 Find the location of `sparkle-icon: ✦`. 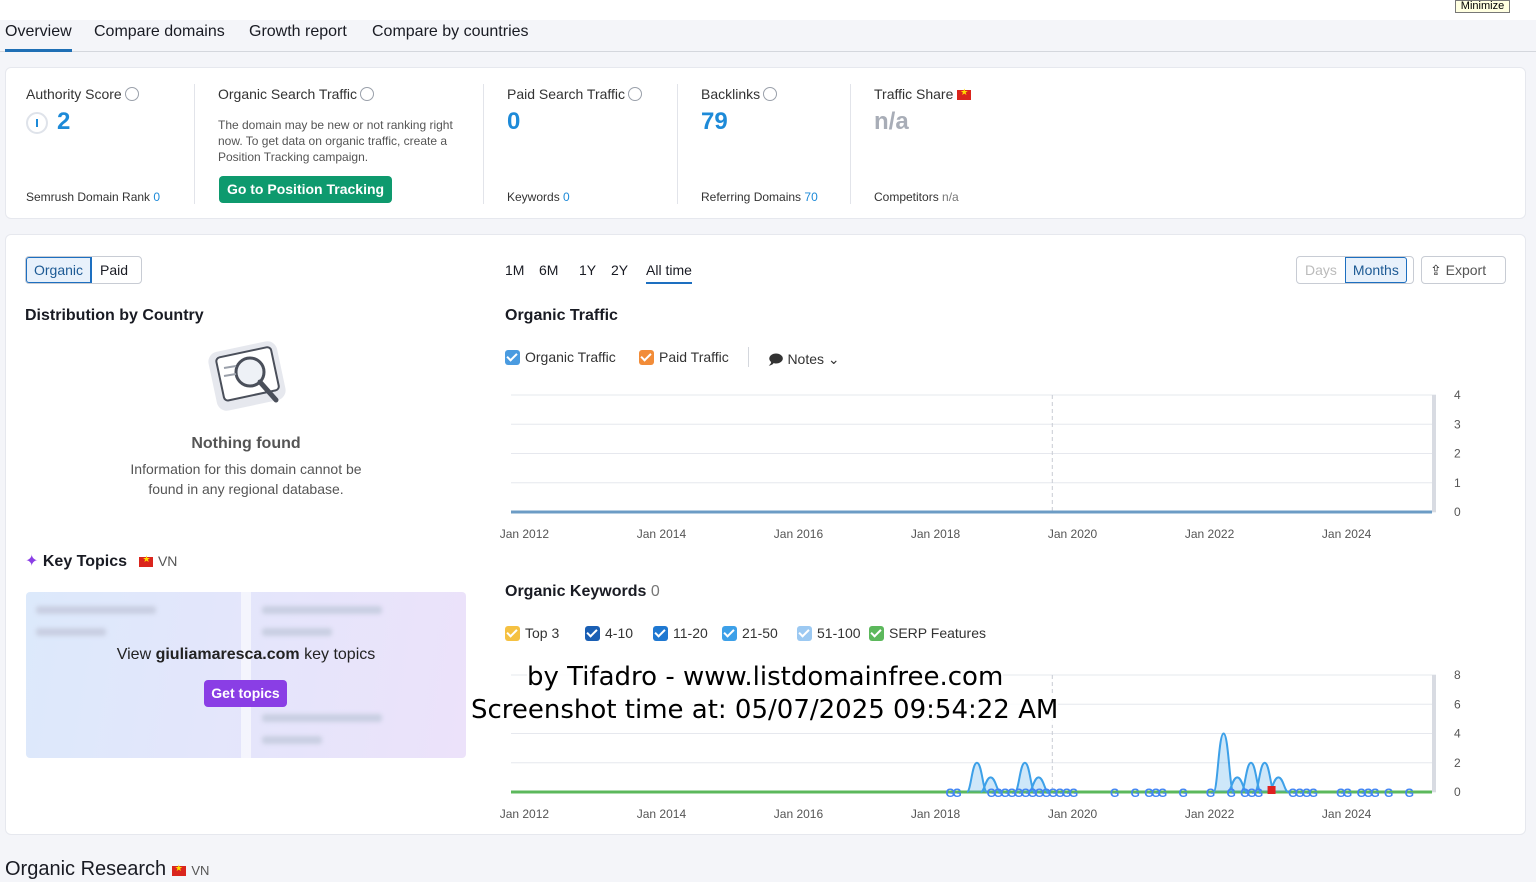

sparkle-icon: ✦ is located at coordinates (32, 561).